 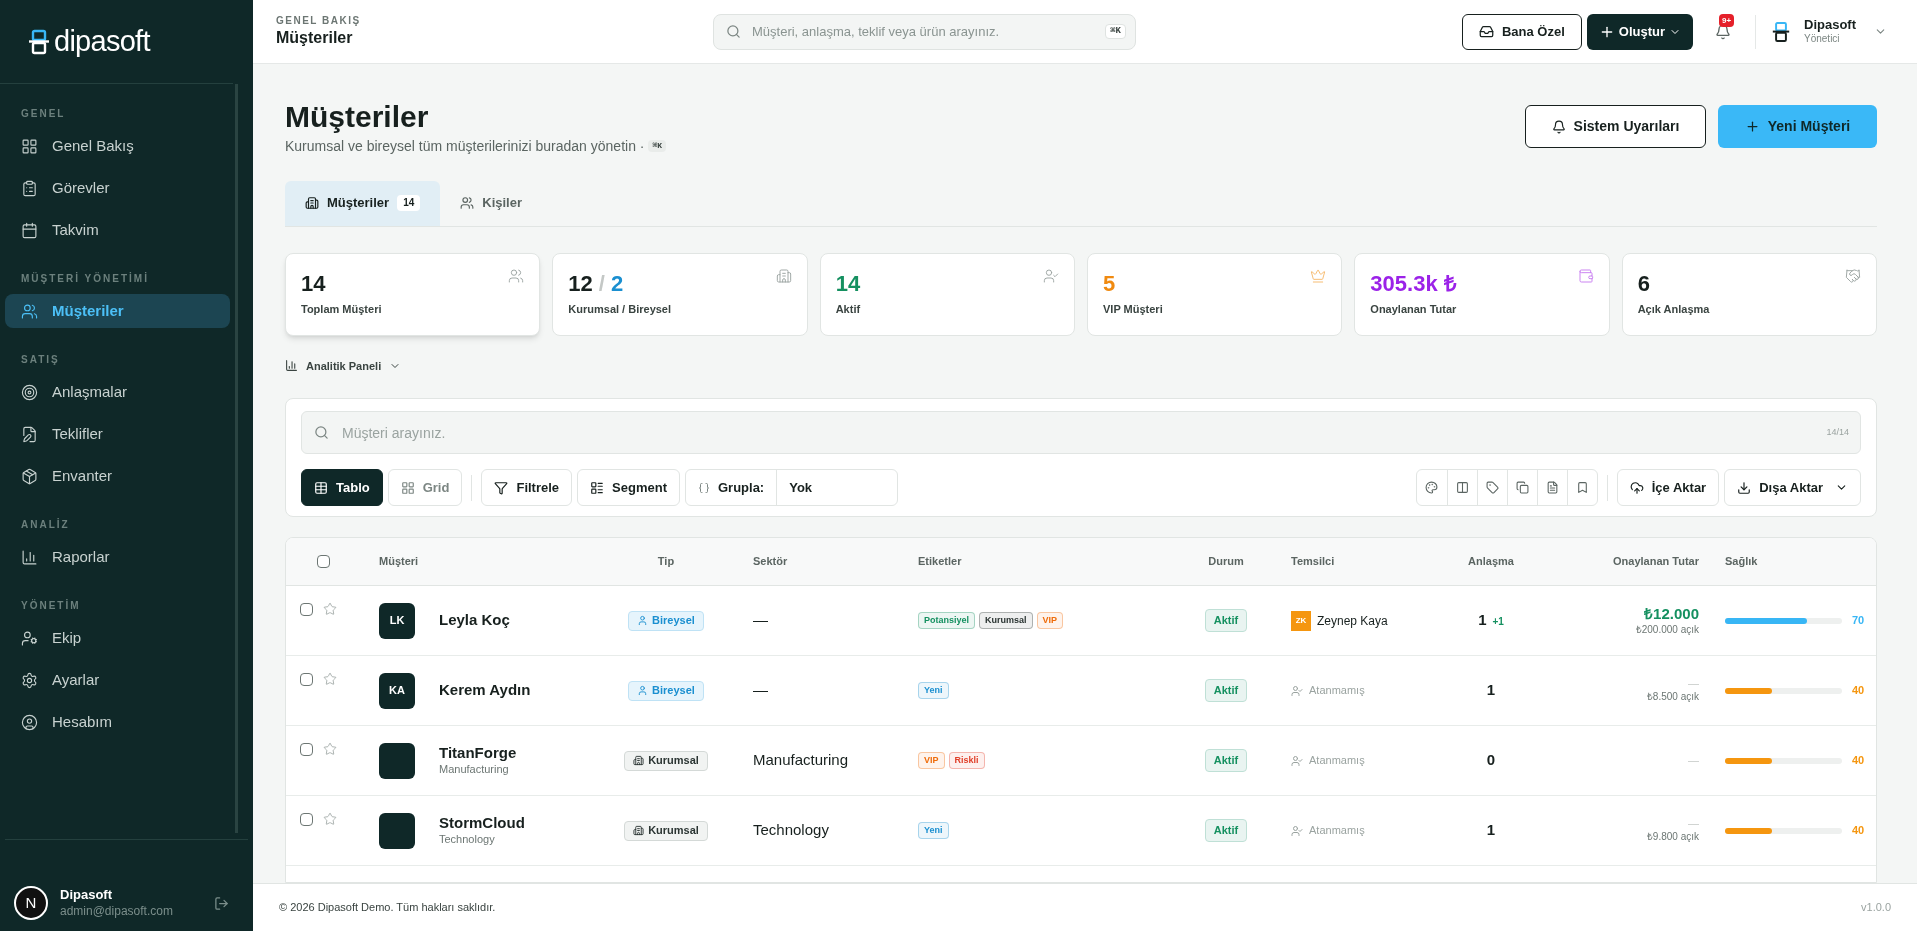 What do you see at coordinates (221, 903) in the screenshot?
I see `logout-icon` at bounding box center [221, 903].